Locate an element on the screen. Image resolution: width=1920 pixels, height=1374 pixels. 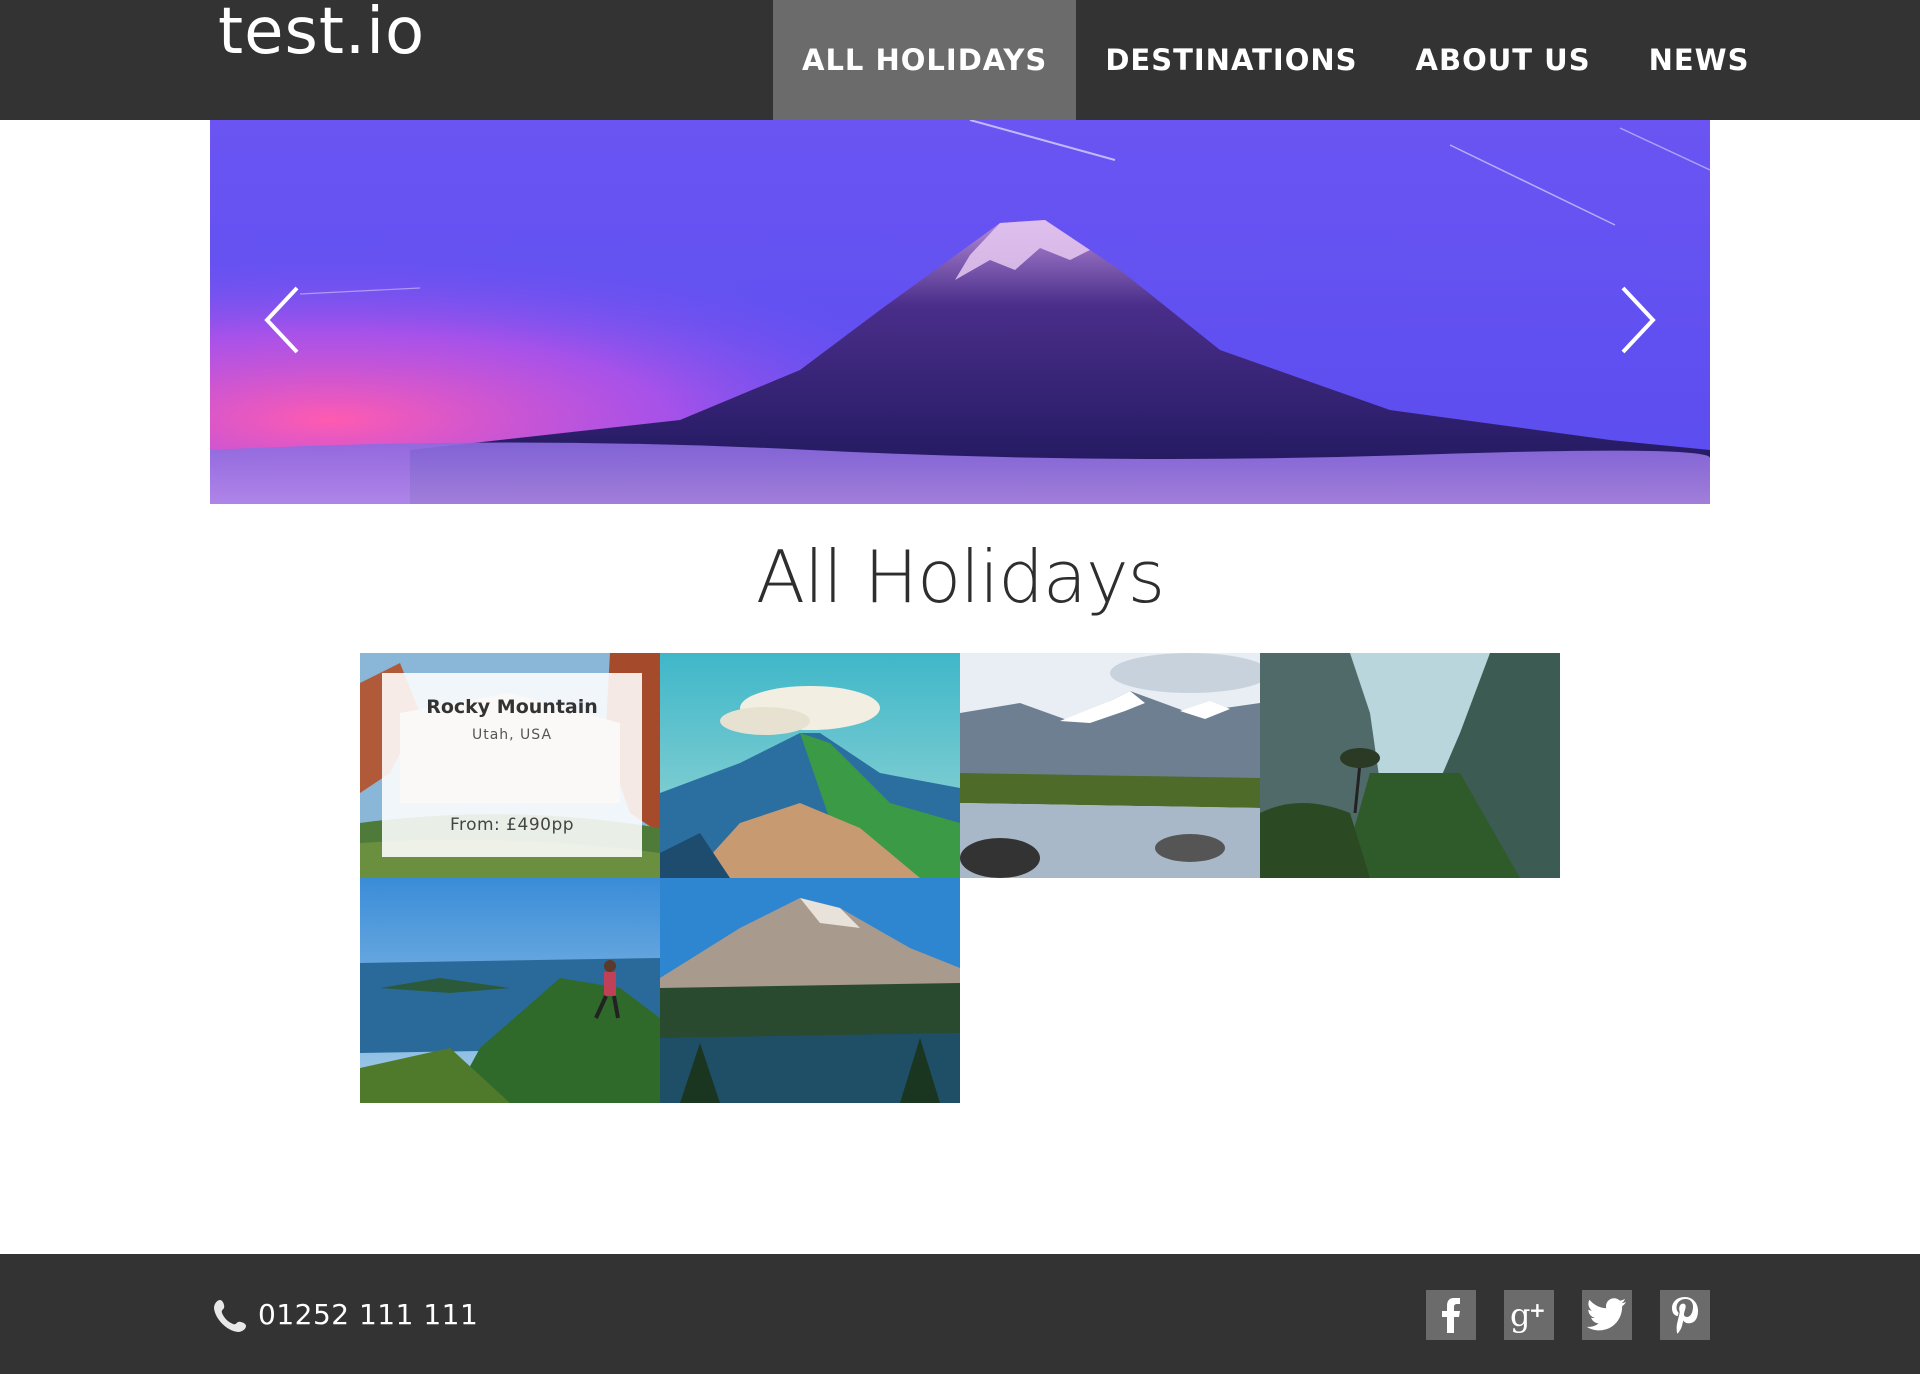
nav-news: NEWS is located at coordinates (1699, 60).